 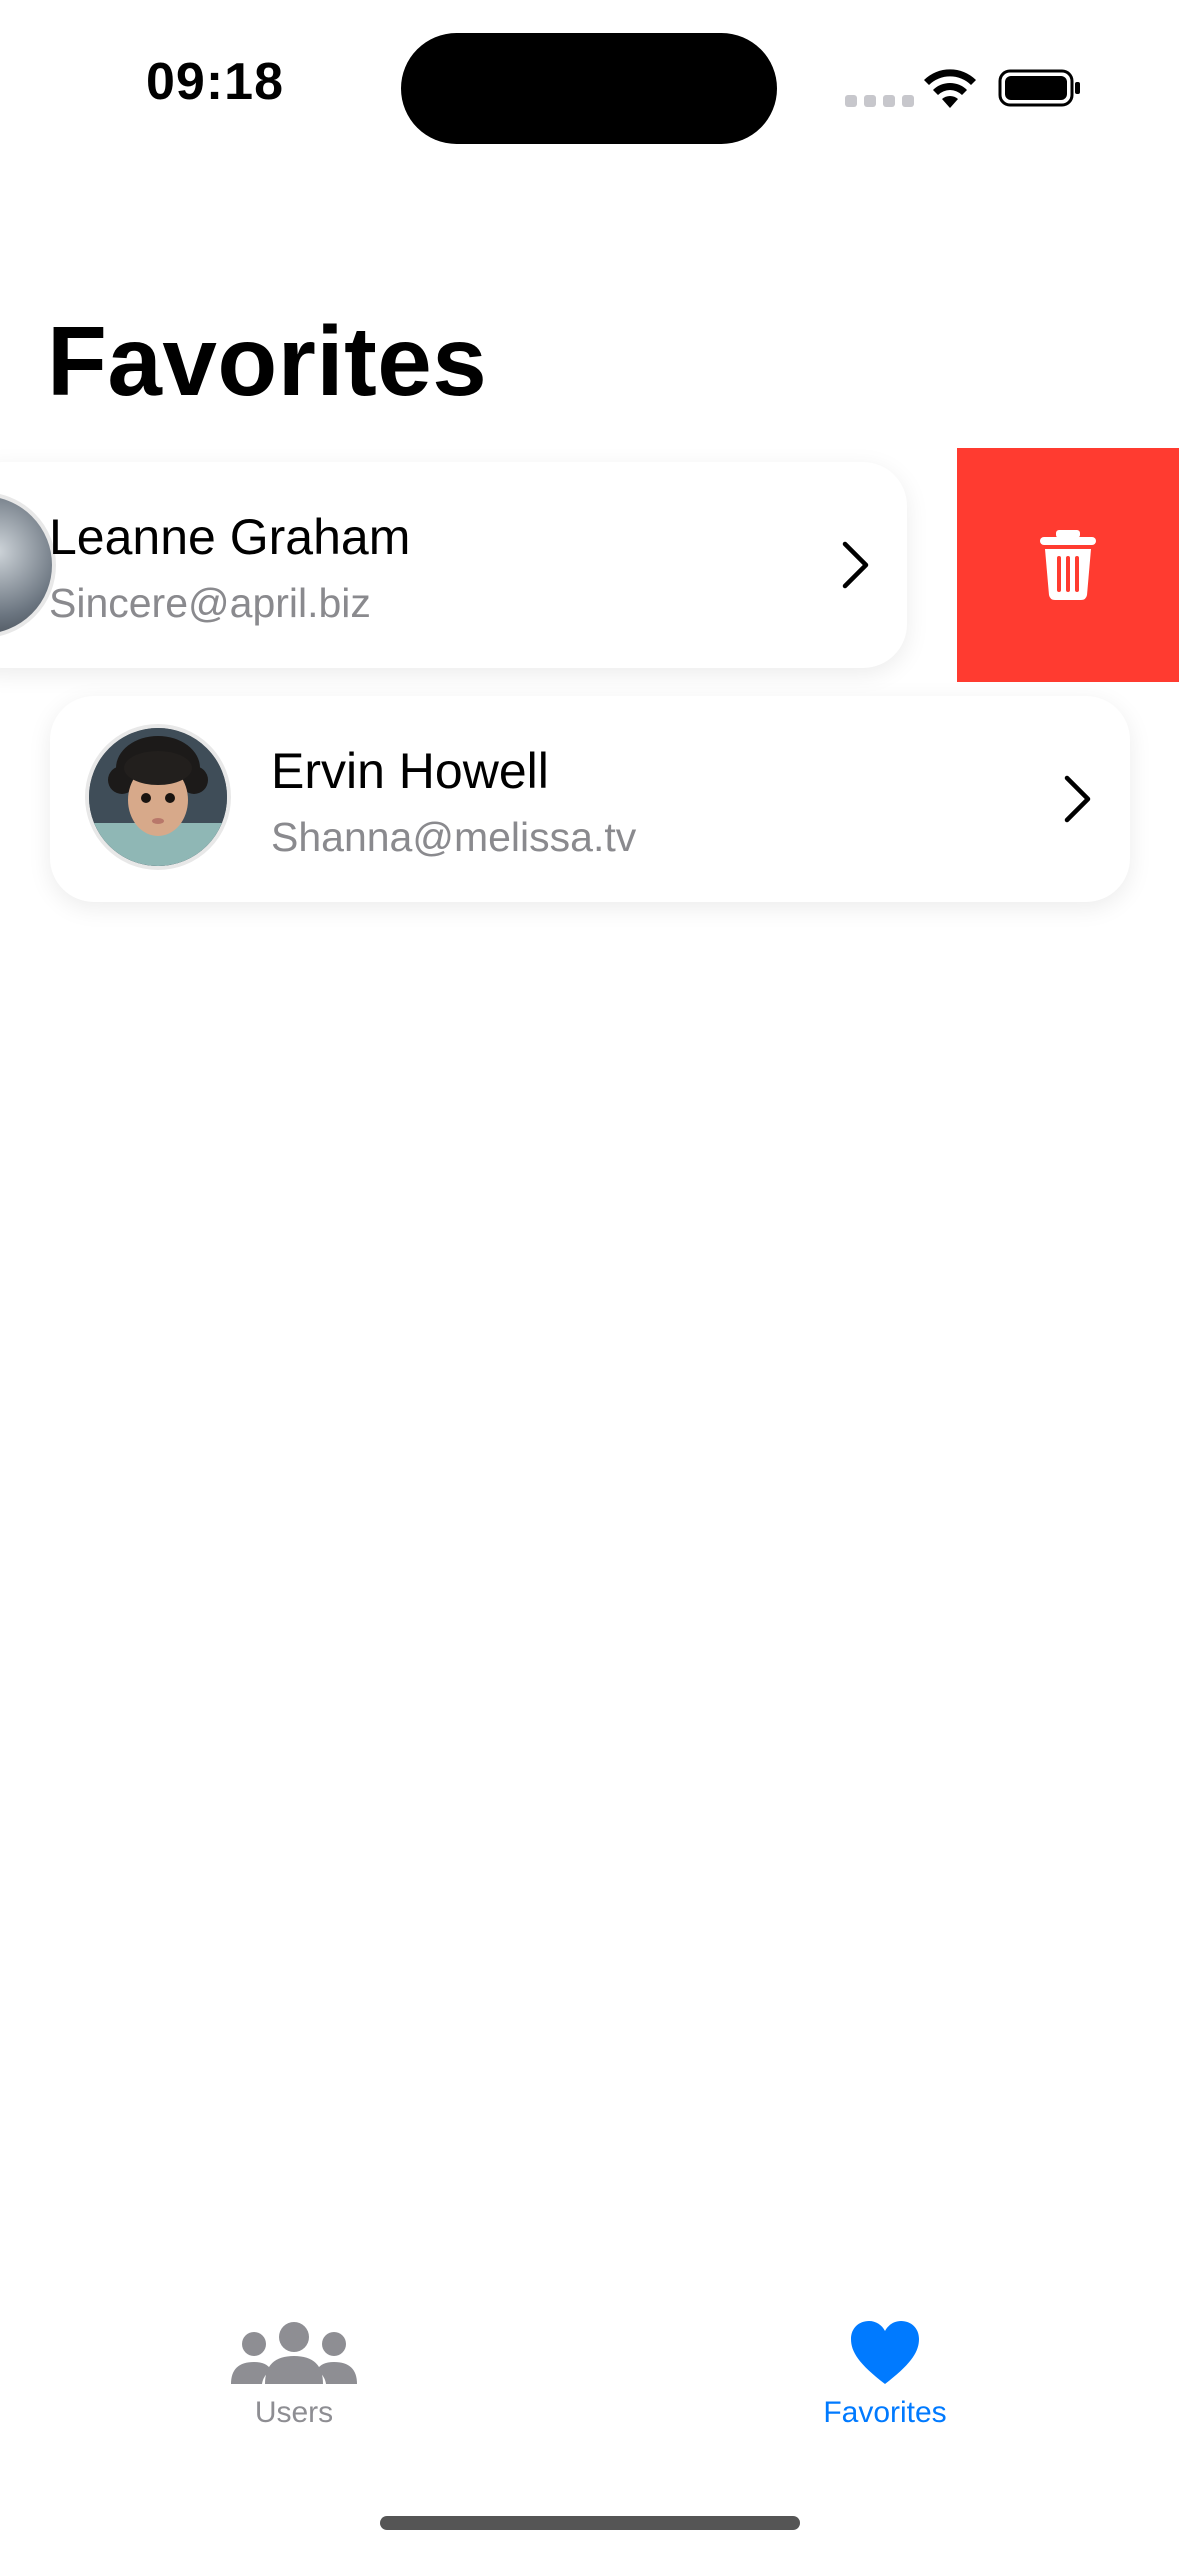 What do you see at coordinates (879, 101) in the screenshot?
I see `cellular-signal-icon` at bounding box center [879, 101].